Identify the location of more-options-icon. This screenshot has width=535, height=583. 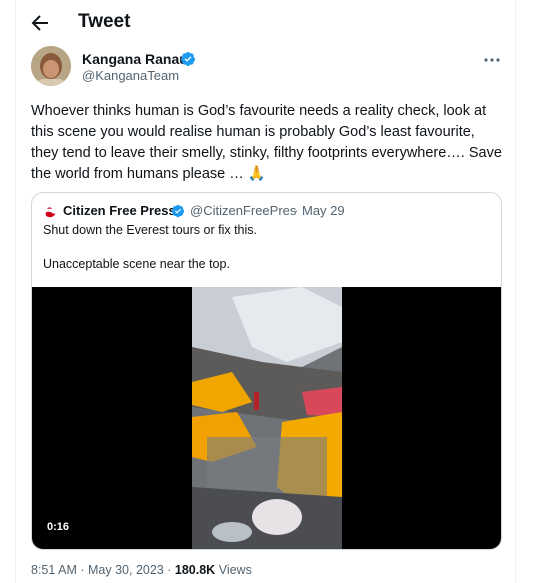
(492, 60).